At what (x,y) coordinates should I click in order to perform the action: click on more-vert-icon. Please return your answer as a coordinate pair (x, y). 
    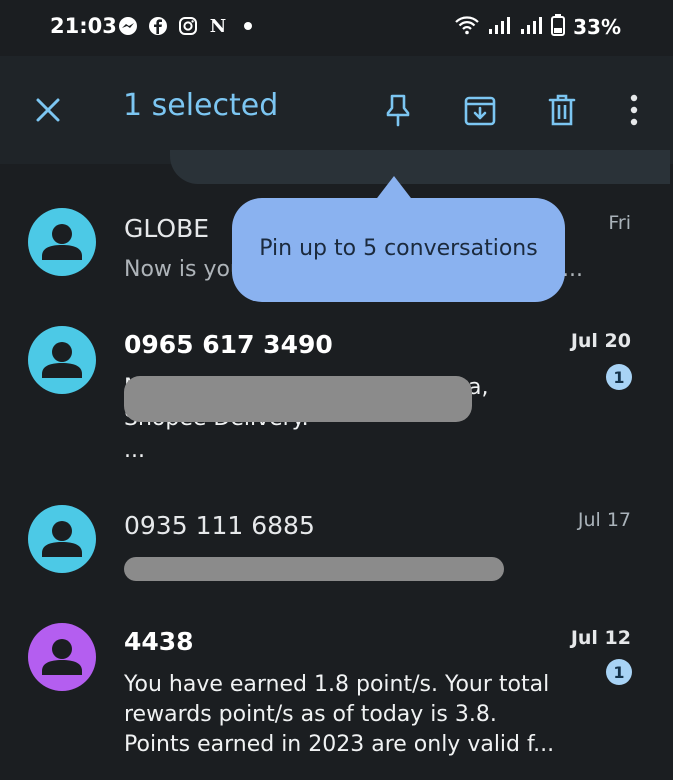
    Looking at the image, I should click on (634, 110).